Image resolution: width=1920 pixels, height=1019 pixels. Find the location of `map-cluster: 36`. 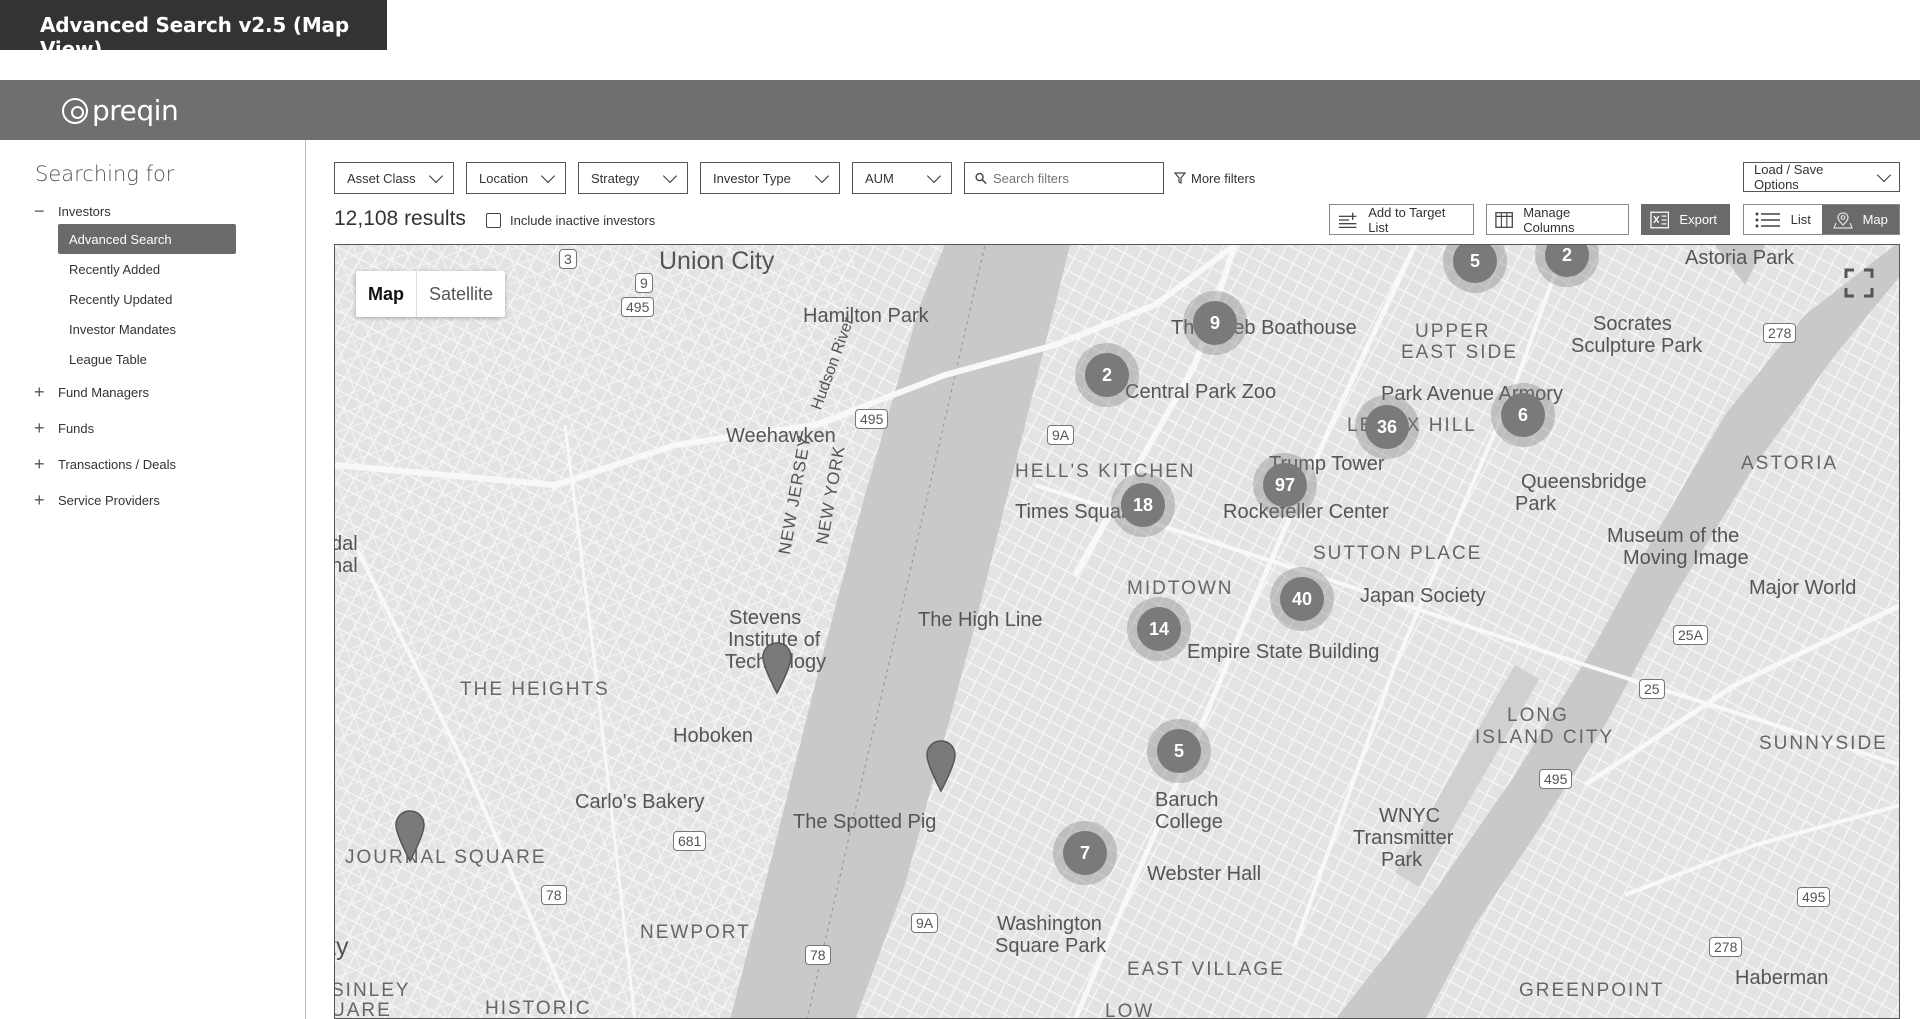

map-cluster: 36 is located at coordinates (1387, 427).